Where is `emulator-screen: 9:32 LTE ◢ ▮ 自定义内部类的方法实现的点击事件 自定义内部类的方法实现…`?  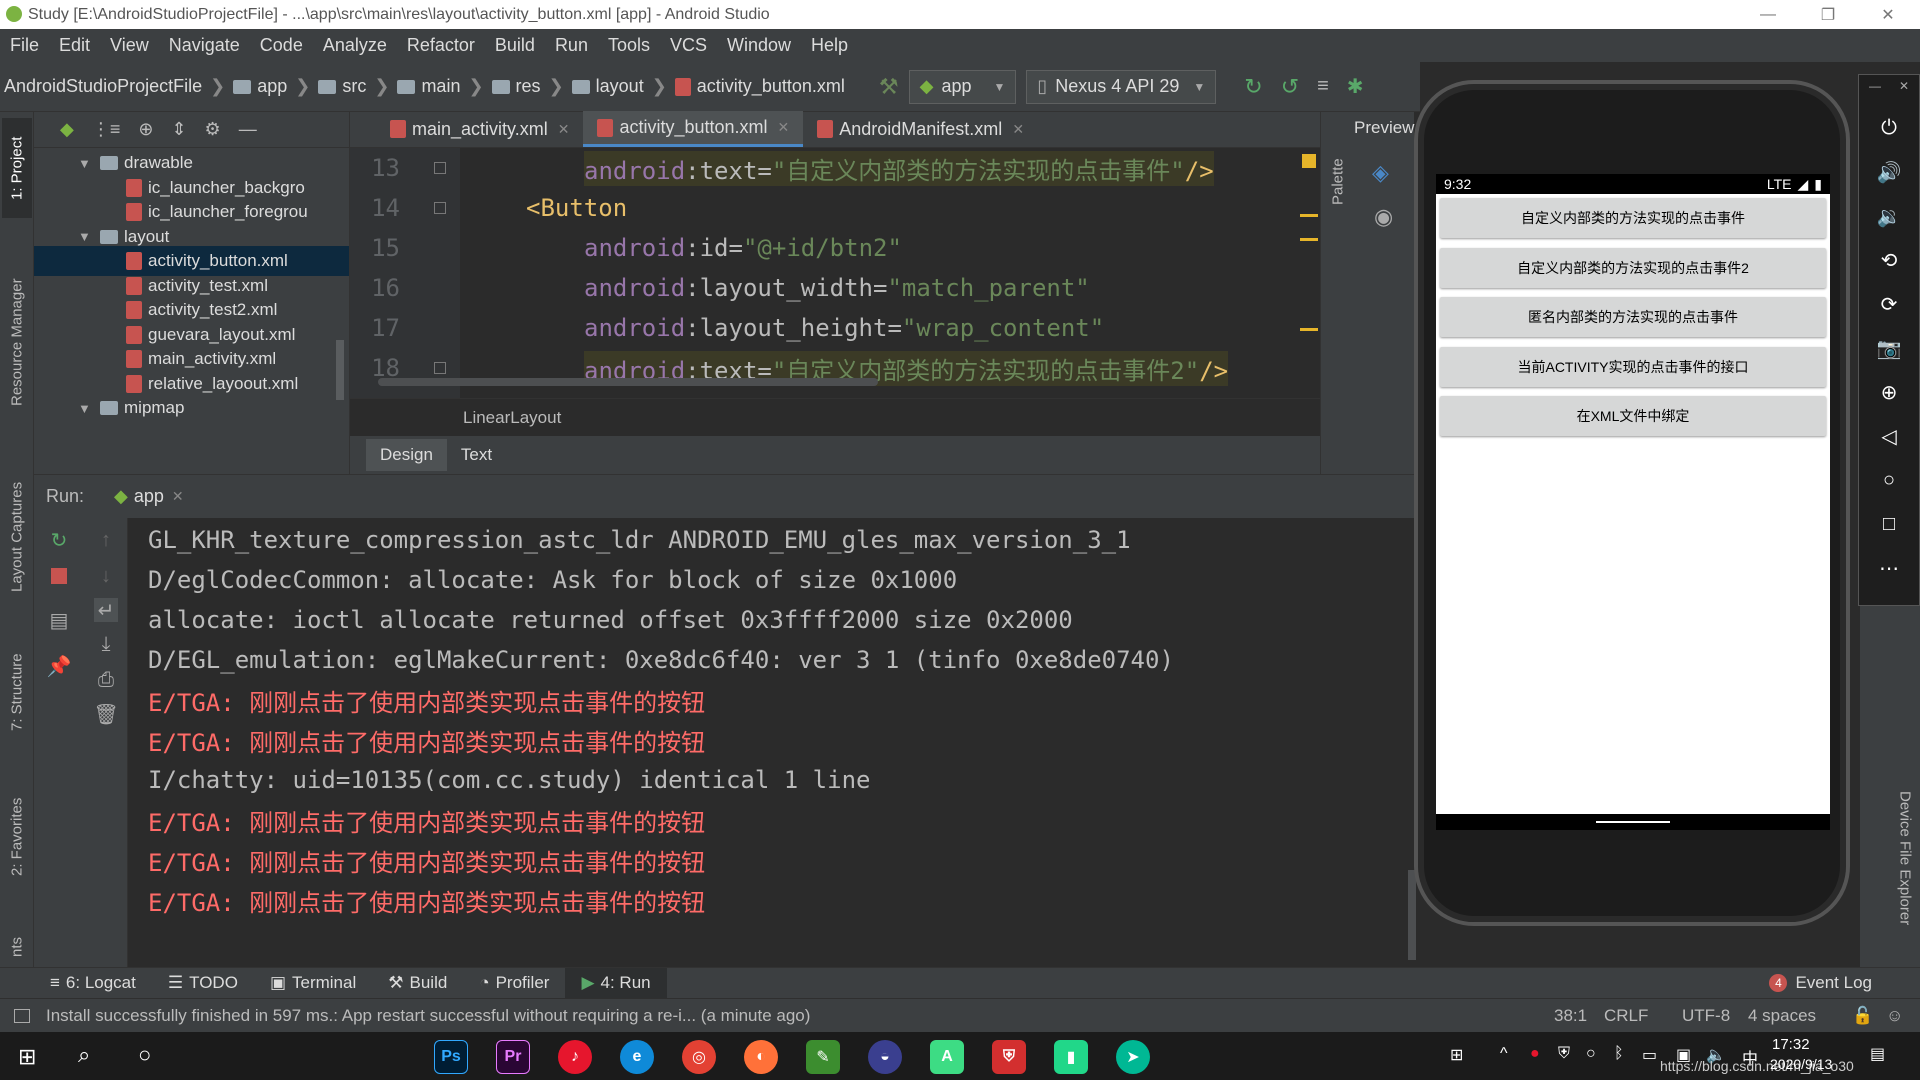 emulator-screen: 9:32 LTE ◢ ▮ 自定义内部类的方法实现的点击事件 自定义内部类的方法实现… is located at coordinates (1633, 494).